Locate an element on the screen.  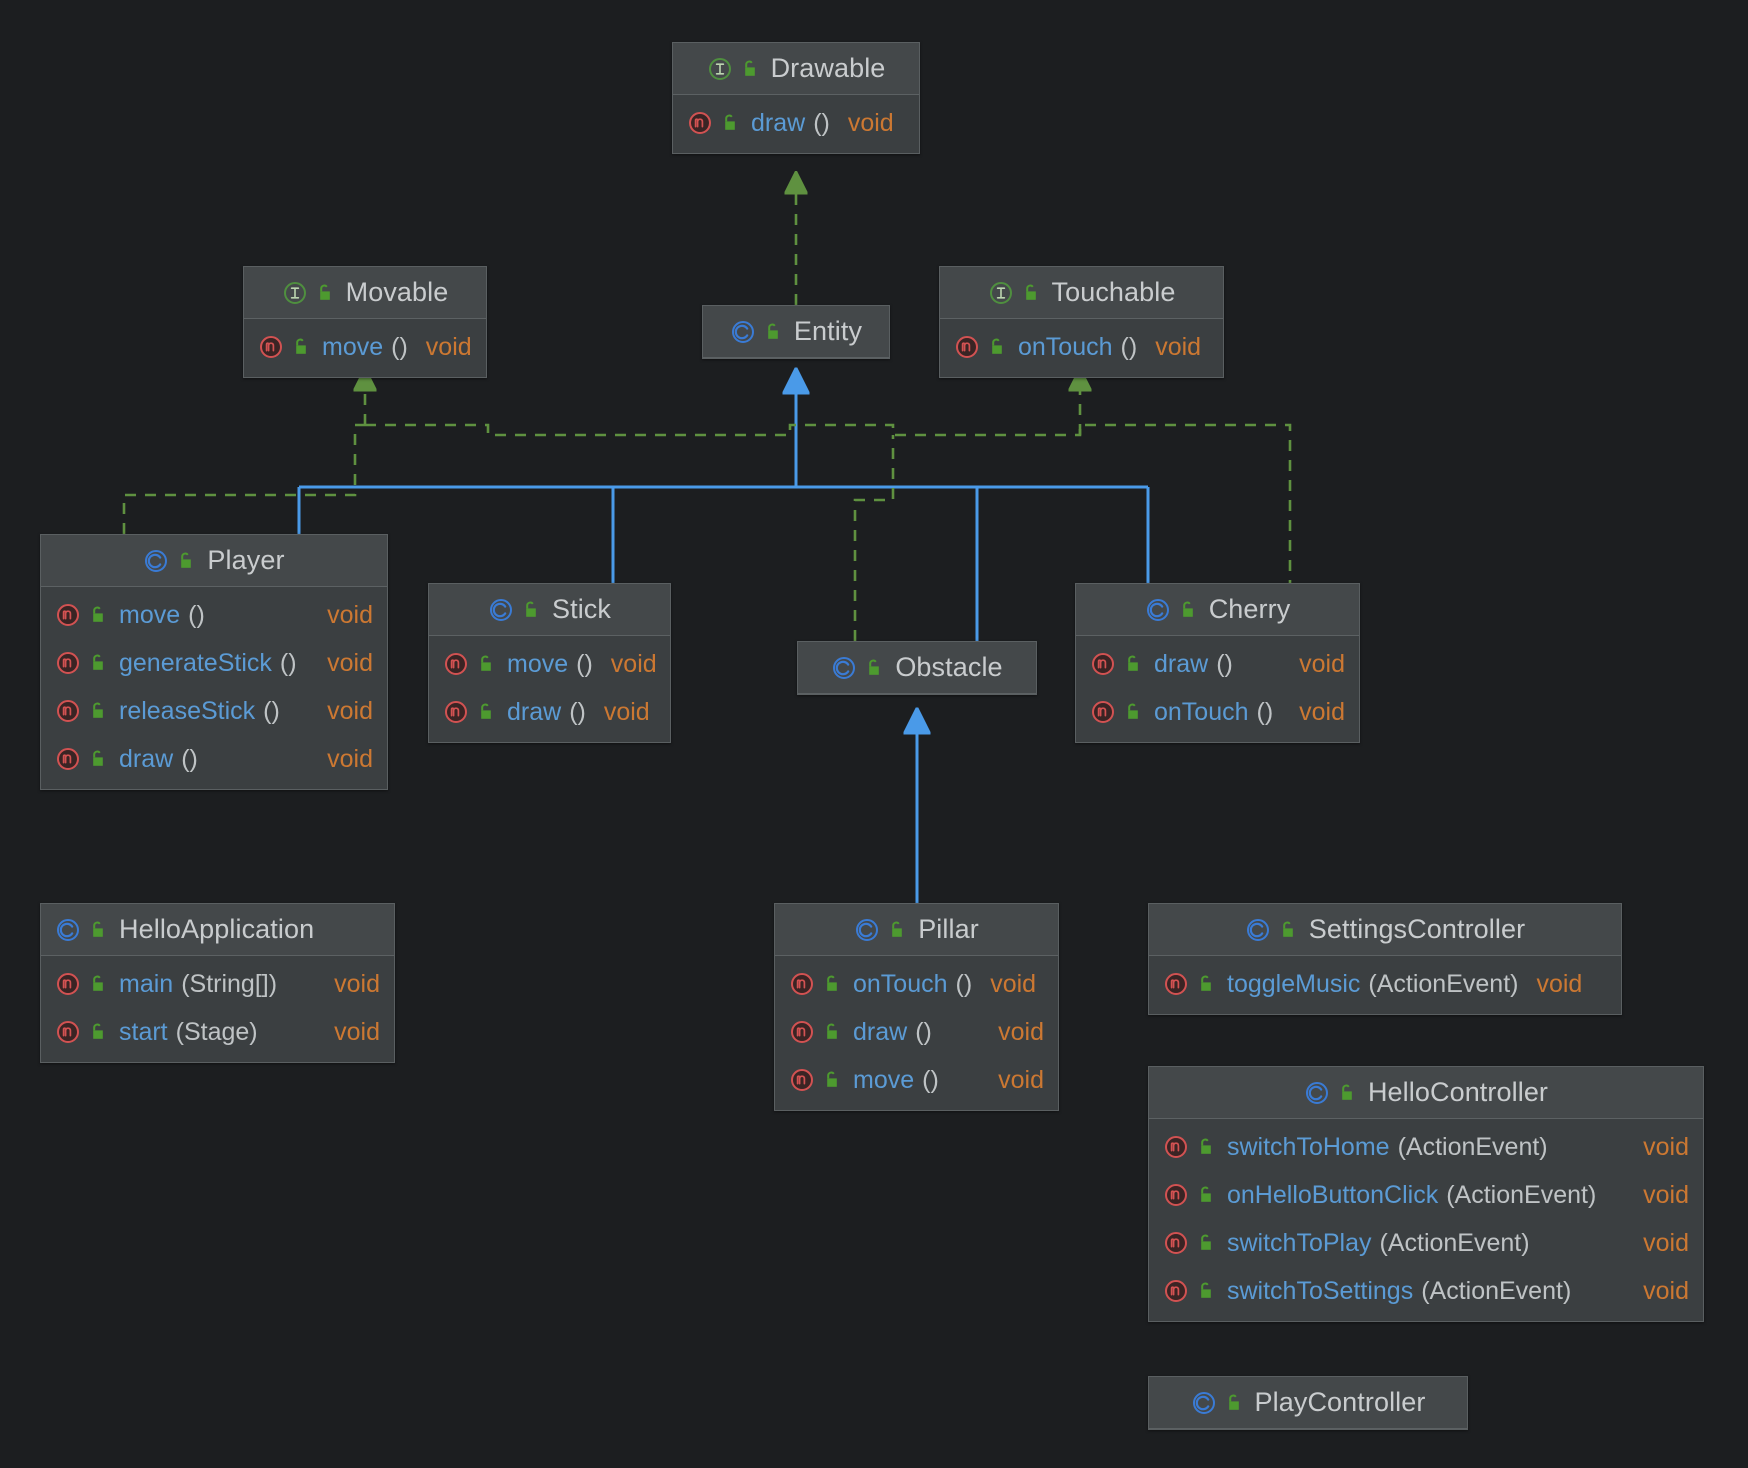
uml-class-drawable: Drawable draw() void is located at coordinates (796, 98).